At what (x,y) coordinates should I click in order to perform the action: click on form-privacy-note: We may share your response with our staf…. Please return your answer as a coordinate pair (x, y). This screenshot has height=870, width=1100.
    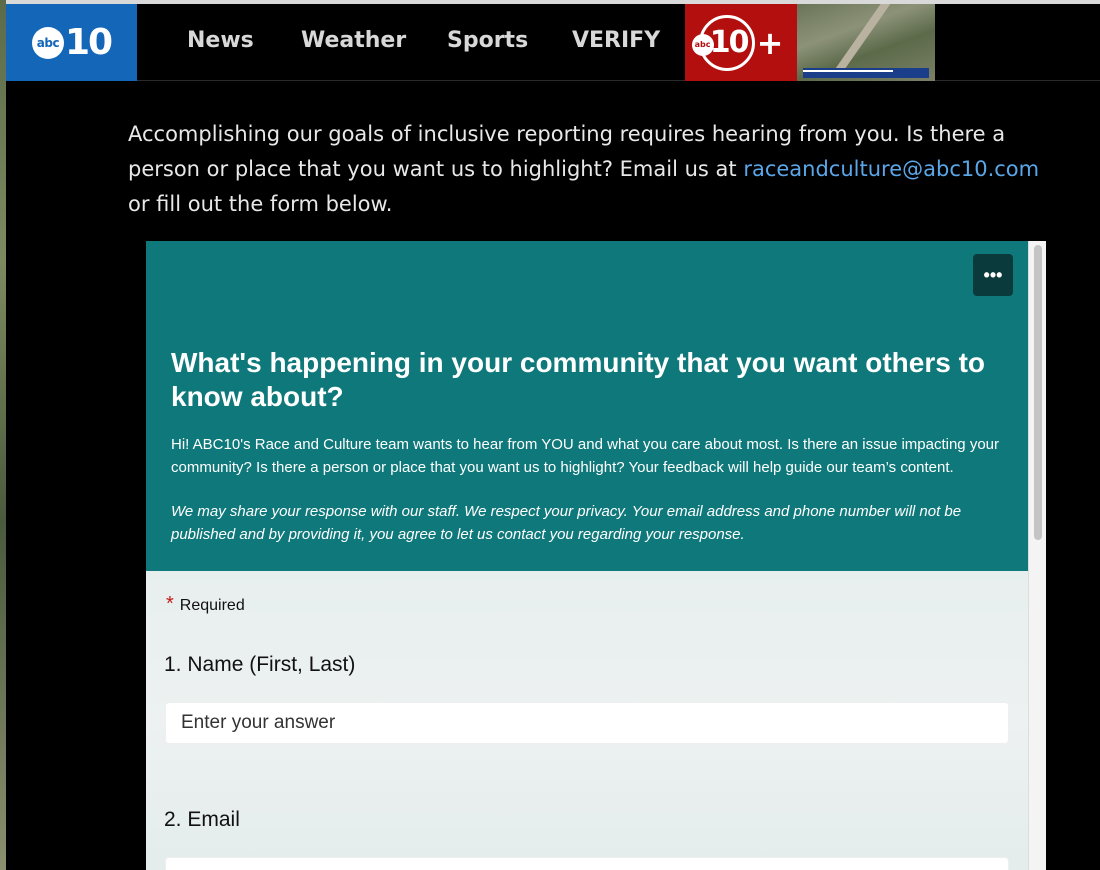
    Looking at the image, I should click on (566, 523).